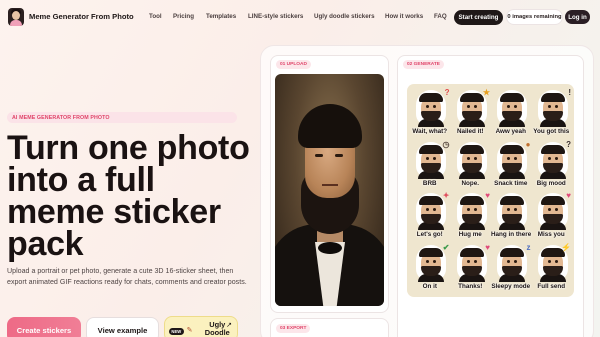  What do you see at coordinates (221, 16) in the screenshot?
I see `nav-link-templates: Templates` at bounding box center [221, 16].